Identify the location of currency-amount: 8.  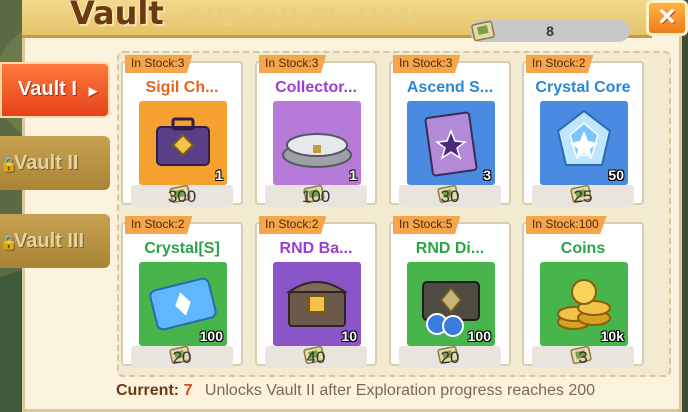
(550, 31).